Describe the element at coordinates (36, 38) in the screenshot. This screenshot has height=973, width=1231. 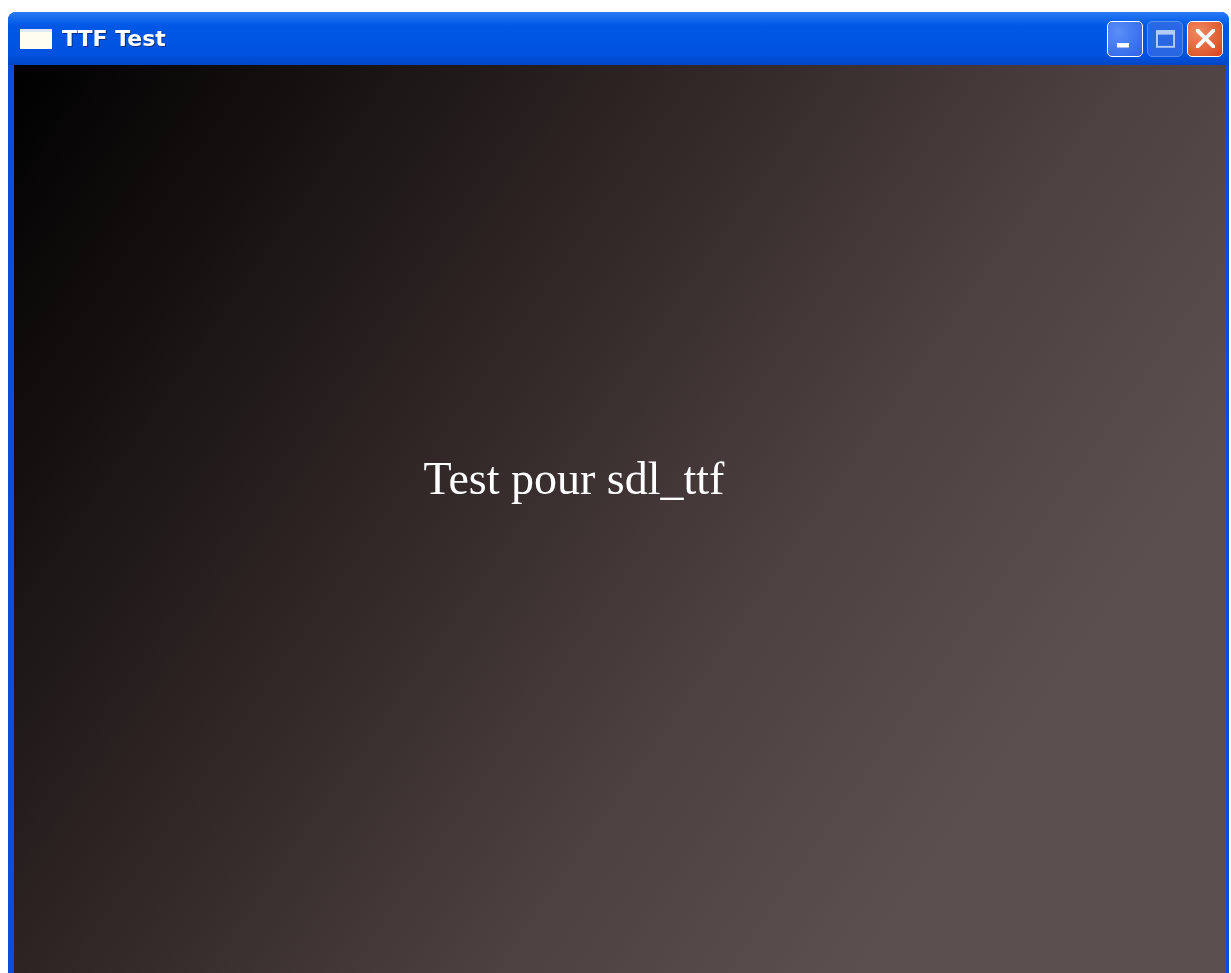
I see `window-icon` at that location.